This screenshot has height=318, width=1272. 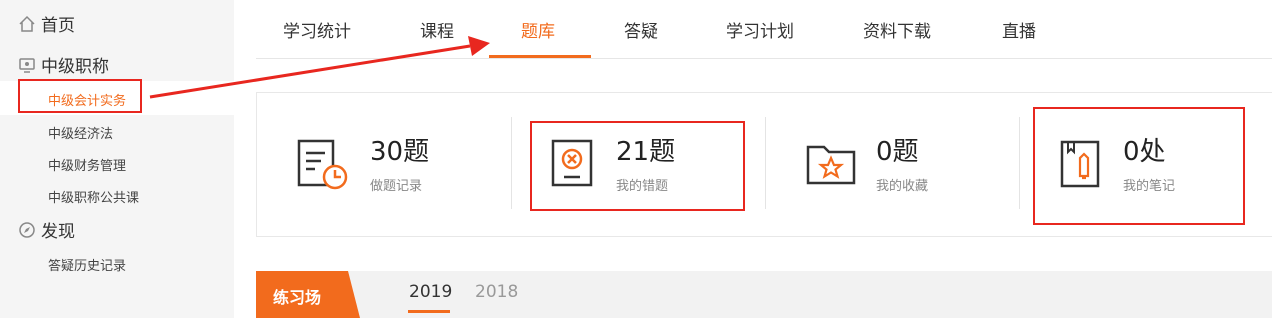 I want to click on stat-favorites-label: 我的收藏, so click(x=902, y=184).